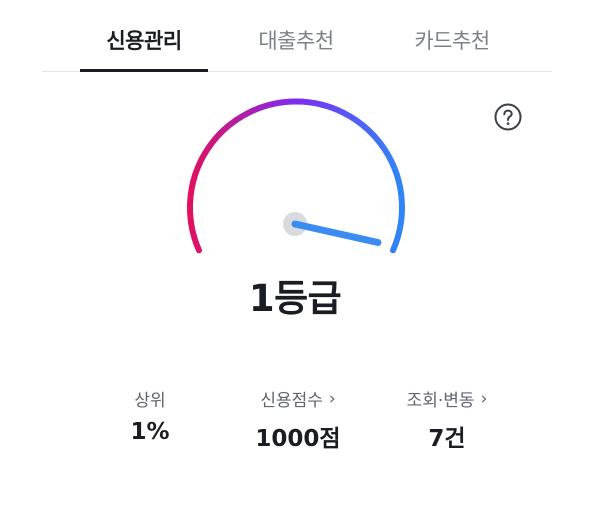  What do you see at coordinates (298, 439) in the screenshot?
I see `stat-value: 1000점` at bounding box center [298, 439].